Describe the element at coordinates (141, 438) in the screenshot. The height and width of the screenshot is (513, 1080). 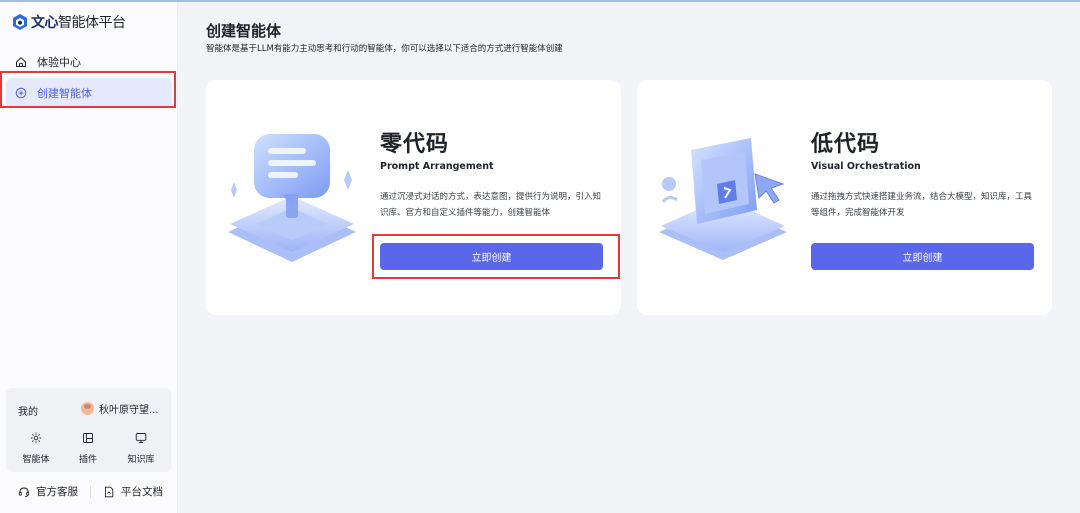
I see `monitor-icon` at that location.